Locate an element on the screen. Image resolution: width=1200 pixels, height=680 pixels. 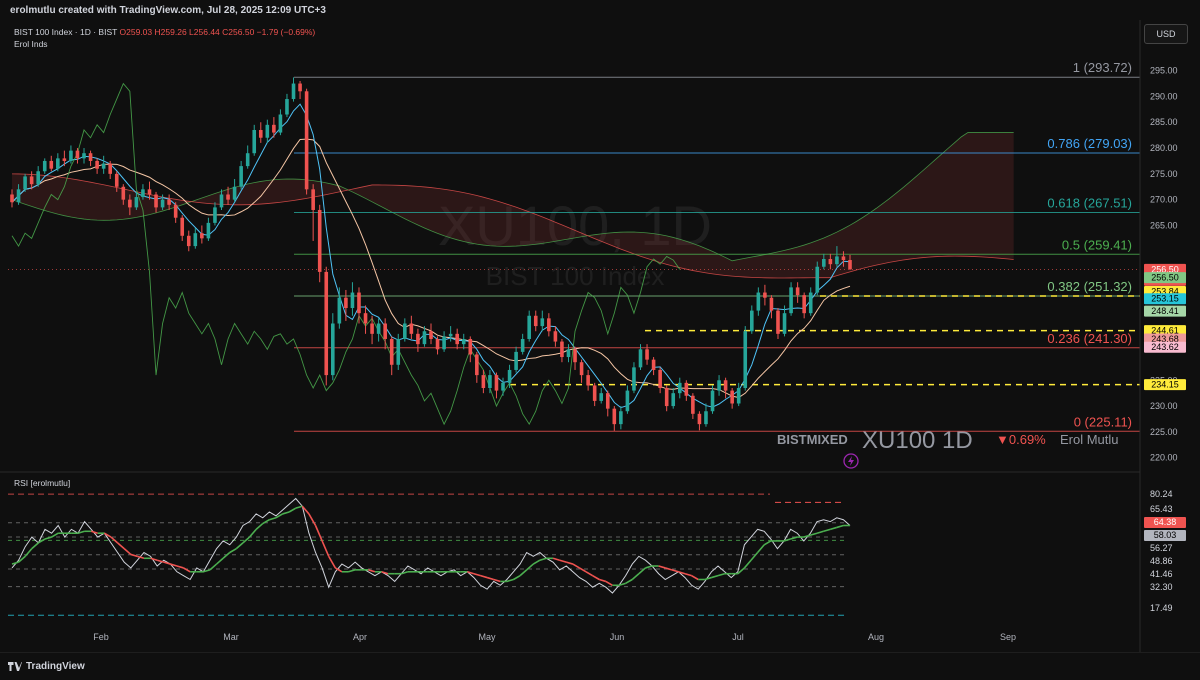
indicator-name: Erol Inds is located at coordinates (164, 44).